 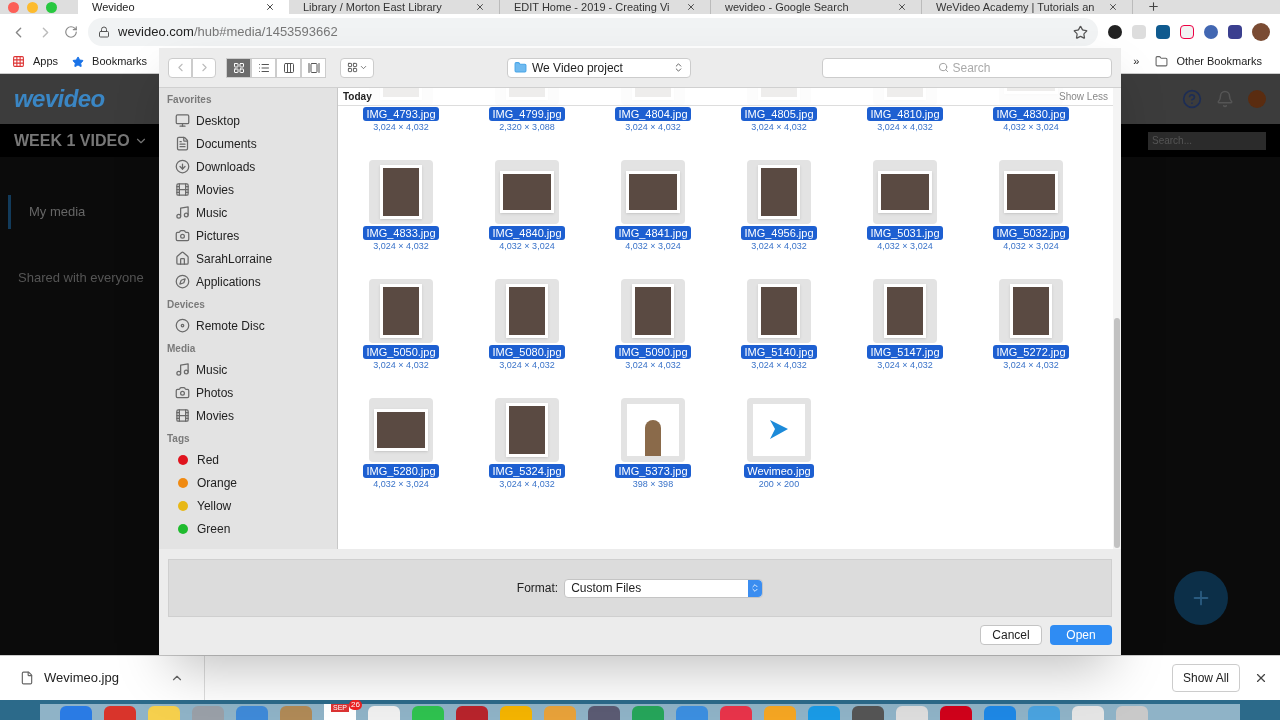 What do you see at coordinates (288, 67) in the screenshot?
I see `columns-view-button` at bounding box center [288, 67].